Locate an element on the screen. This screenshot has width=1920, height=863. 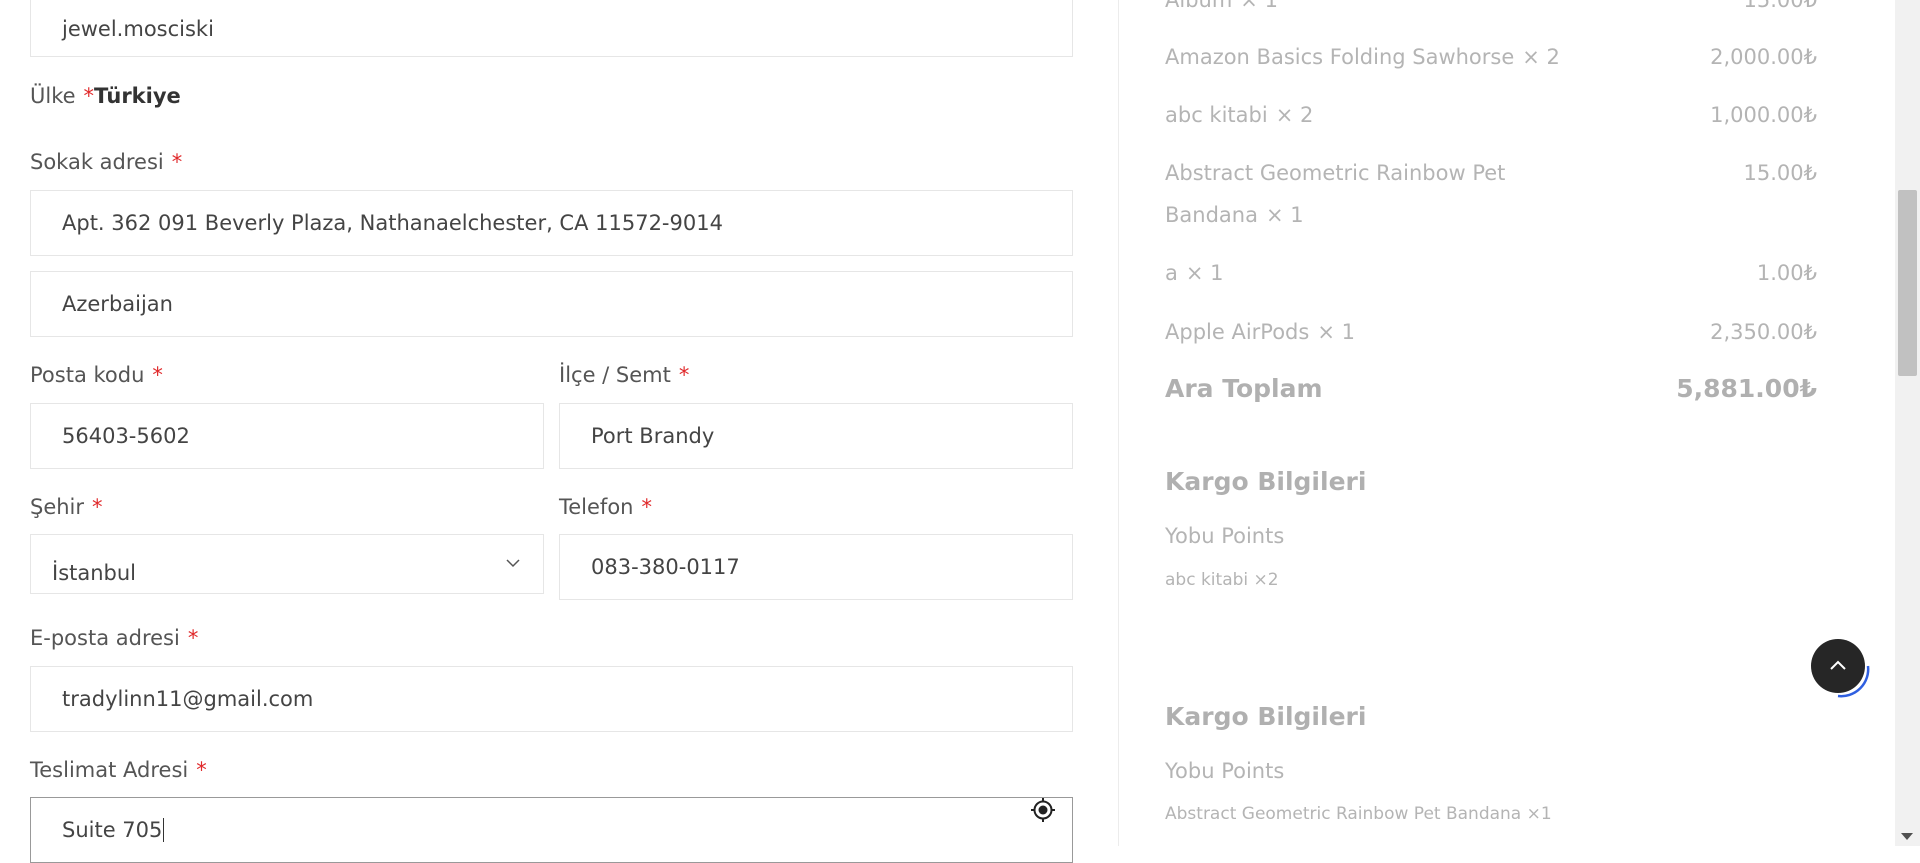
street-address-2-value: Azerbaijan is located at coordinates (117, 304).